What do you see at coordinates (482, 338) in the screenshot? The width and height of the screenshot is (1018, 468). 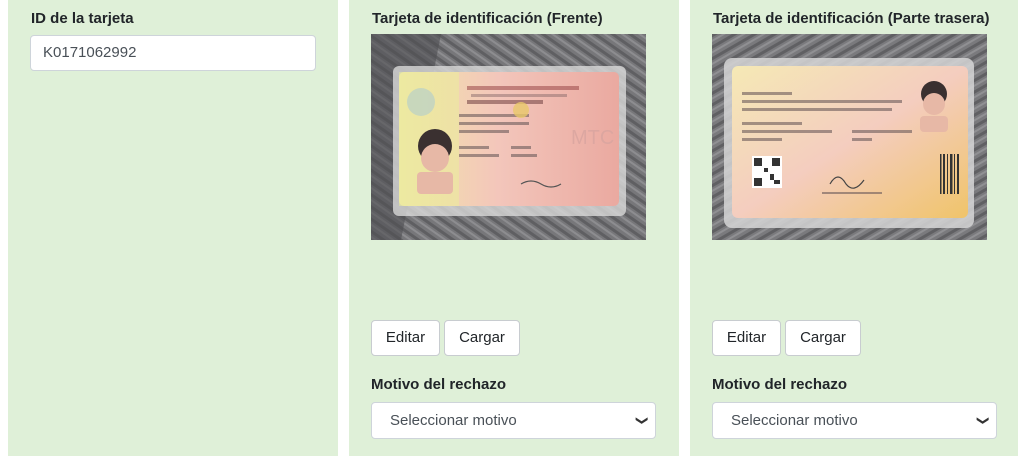 I see `front-upload-button: Cargar` at bounding box center [482, 338].